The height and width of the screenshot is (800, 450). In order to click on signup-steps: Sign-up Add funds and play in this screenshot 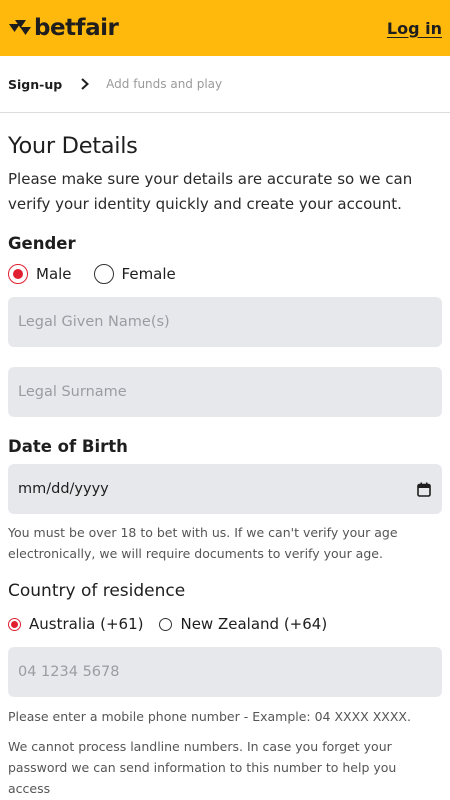, I will do `click(225, 84)`.